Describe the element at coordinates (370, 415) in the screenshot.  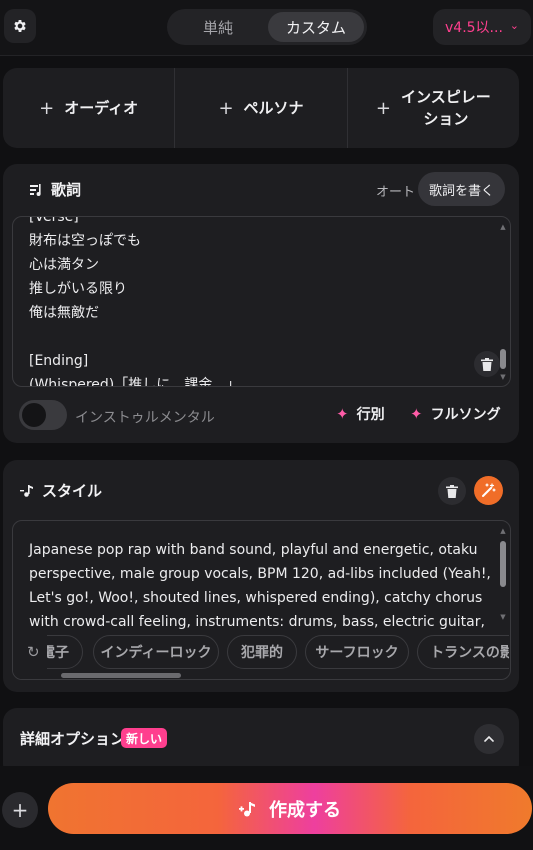
I see `by-line-label: 行別` at that location.